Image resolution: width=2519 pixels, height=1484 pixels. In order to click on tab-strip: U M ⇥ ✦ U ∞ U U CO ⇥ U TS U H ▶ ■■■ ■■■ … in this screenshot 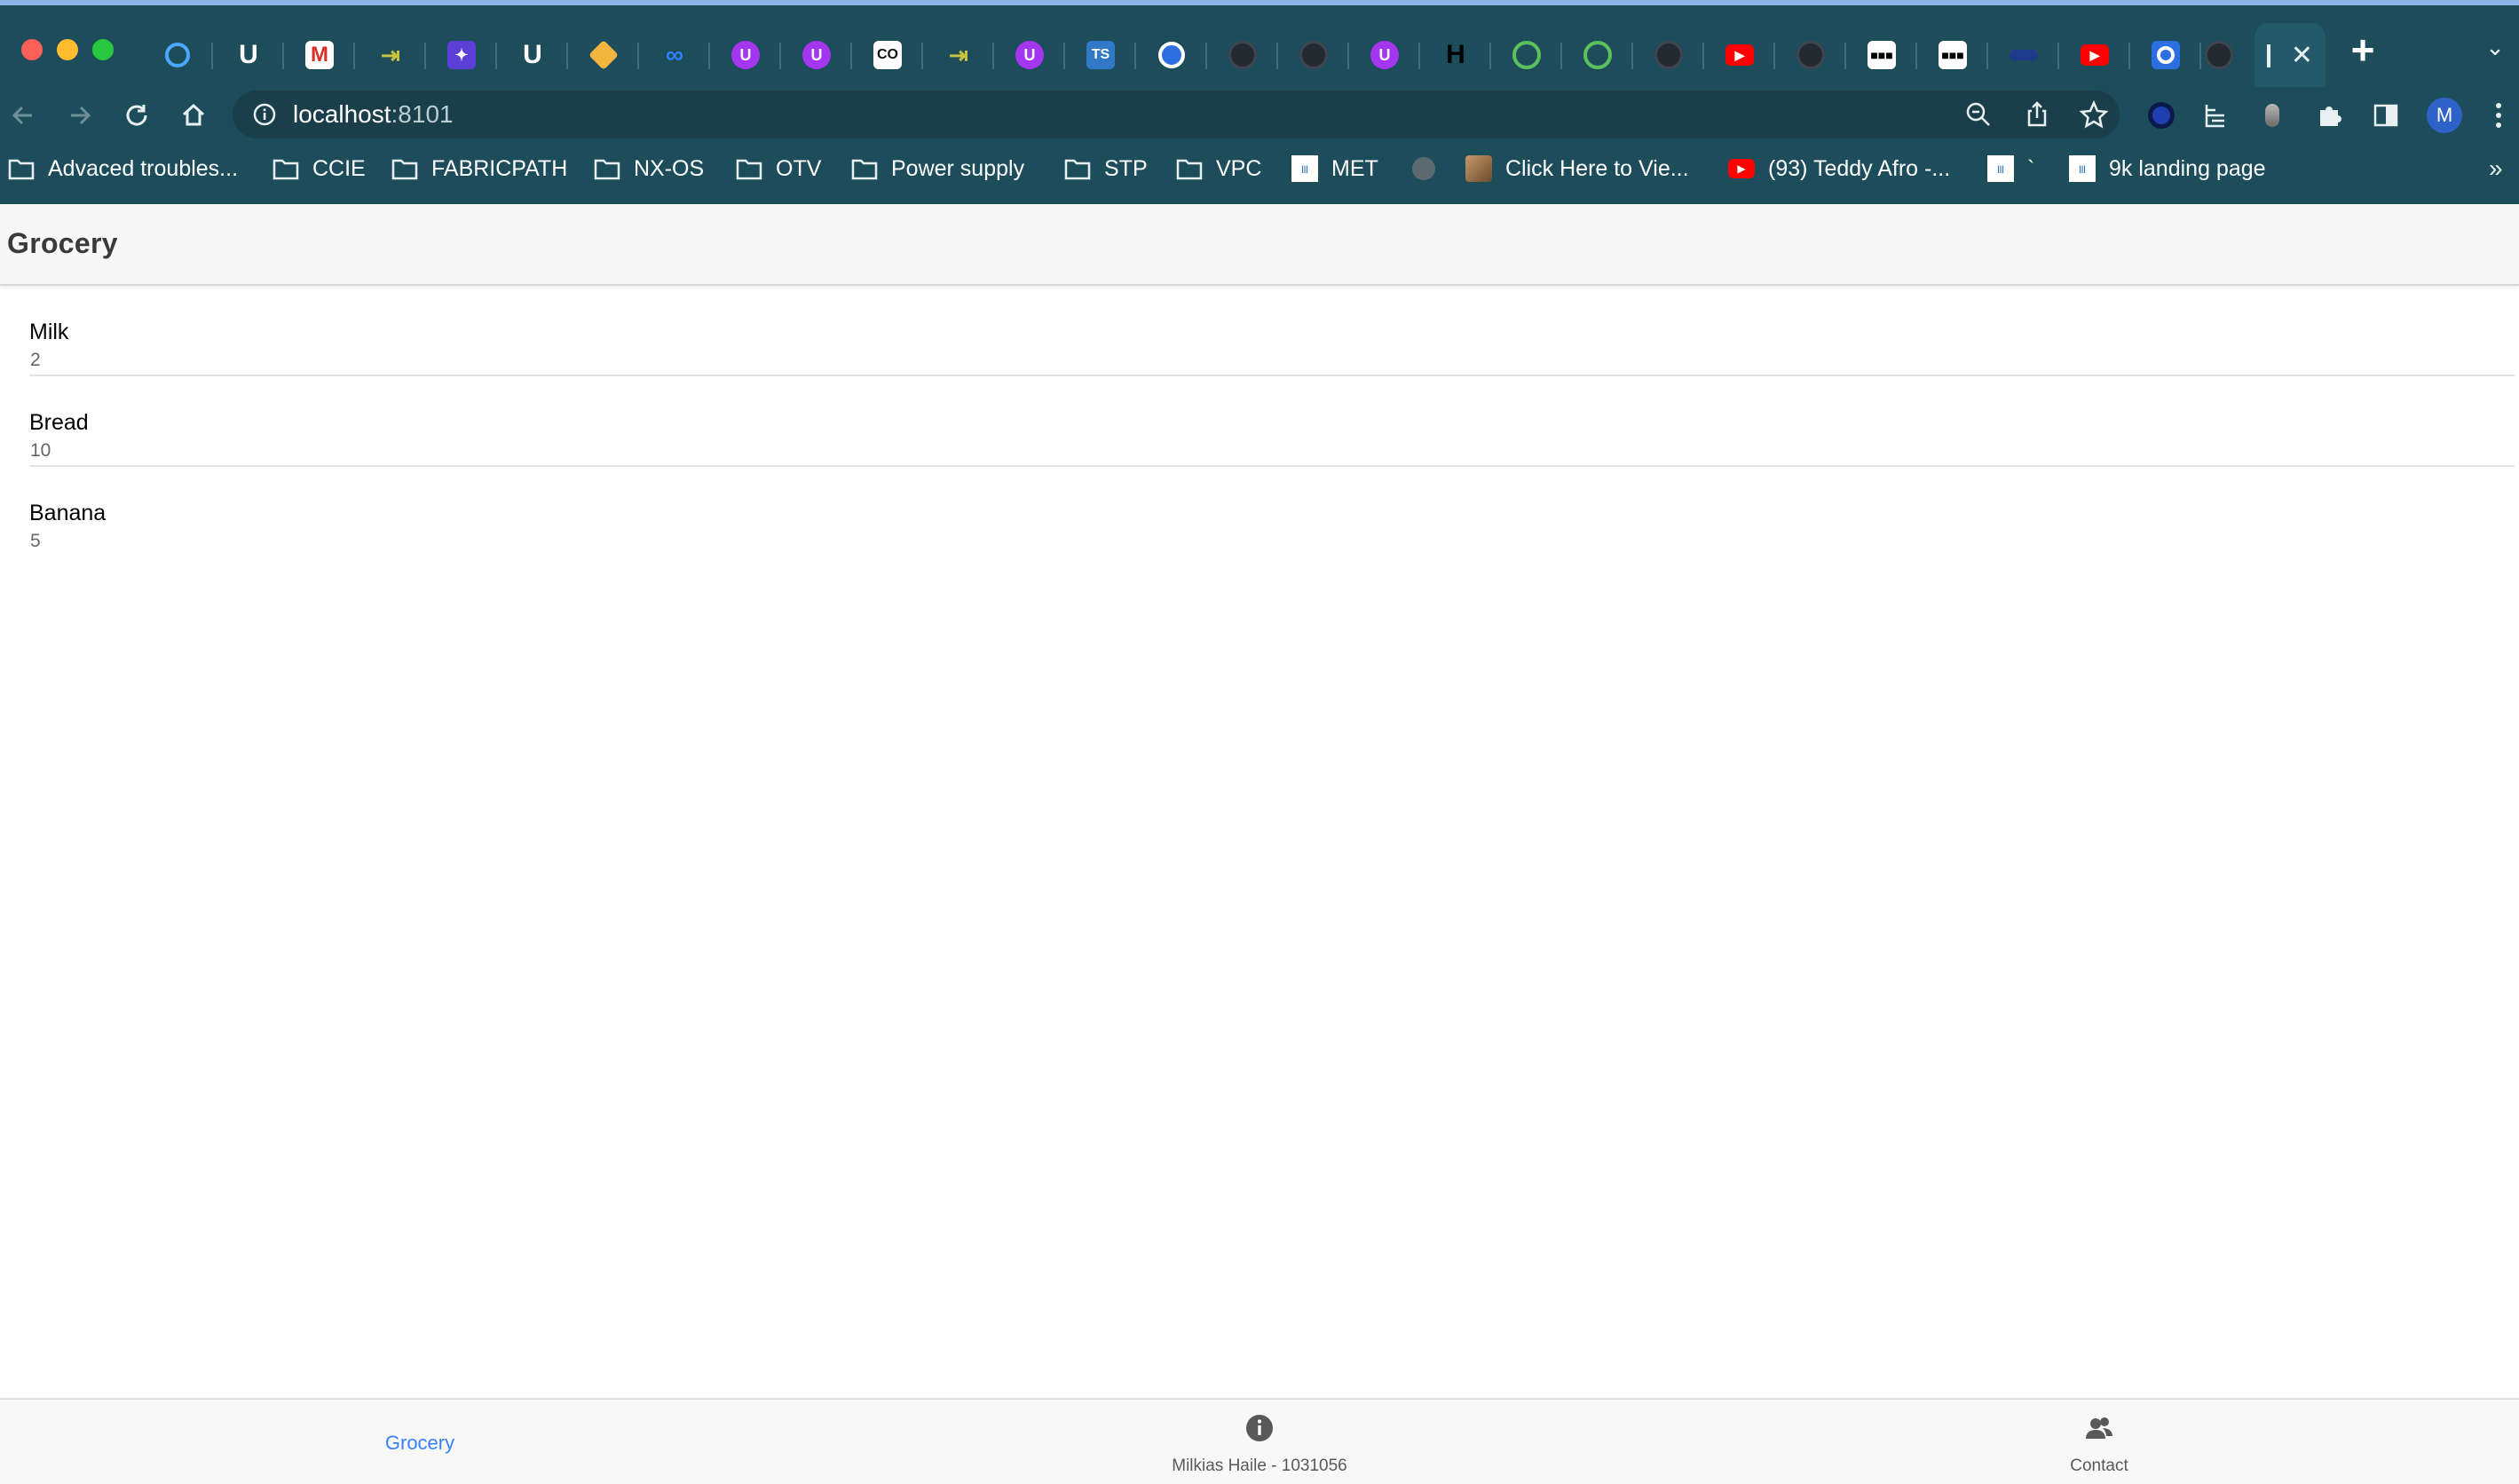, I will do `click(1259, 52)`.